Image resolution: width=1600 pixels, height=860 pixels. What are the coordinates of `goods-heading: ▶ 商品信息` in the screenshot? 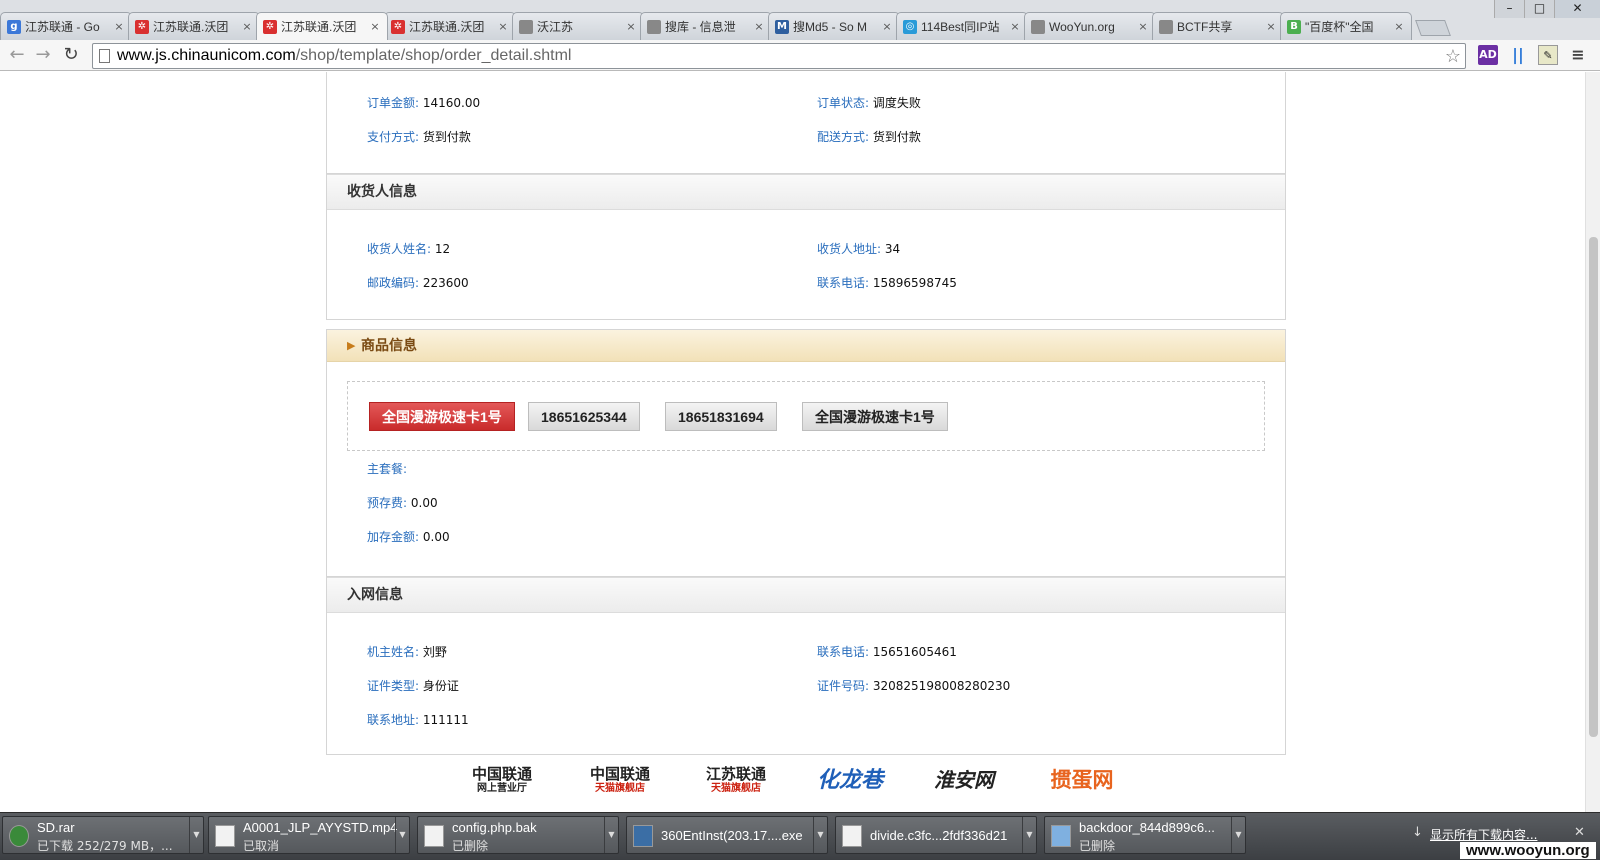 It's located at (806, 346).